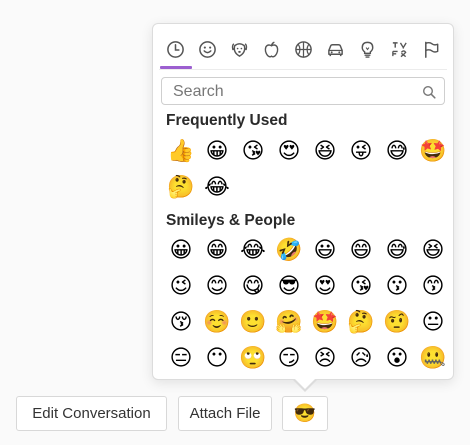 The width and height of the screenshot is (470, 445). Describe the element at coordinates (181, 287) in the screenshot. I see `emoji-button: 😉` at that location.